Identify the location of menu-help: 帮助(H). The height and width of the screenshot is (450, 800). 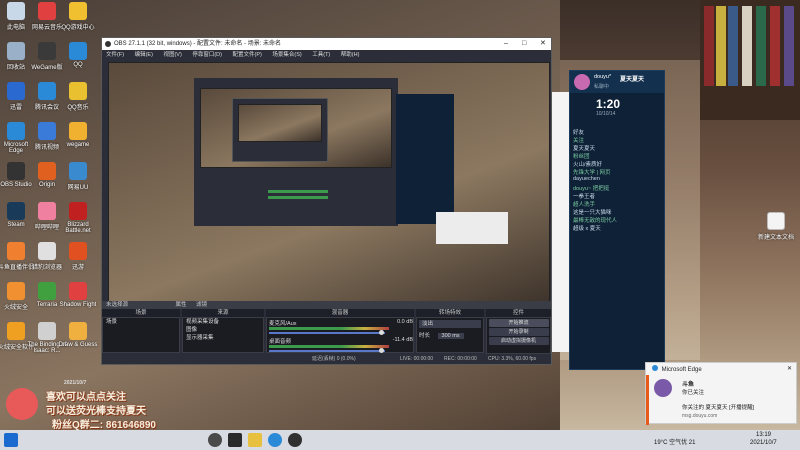
(350, 55).